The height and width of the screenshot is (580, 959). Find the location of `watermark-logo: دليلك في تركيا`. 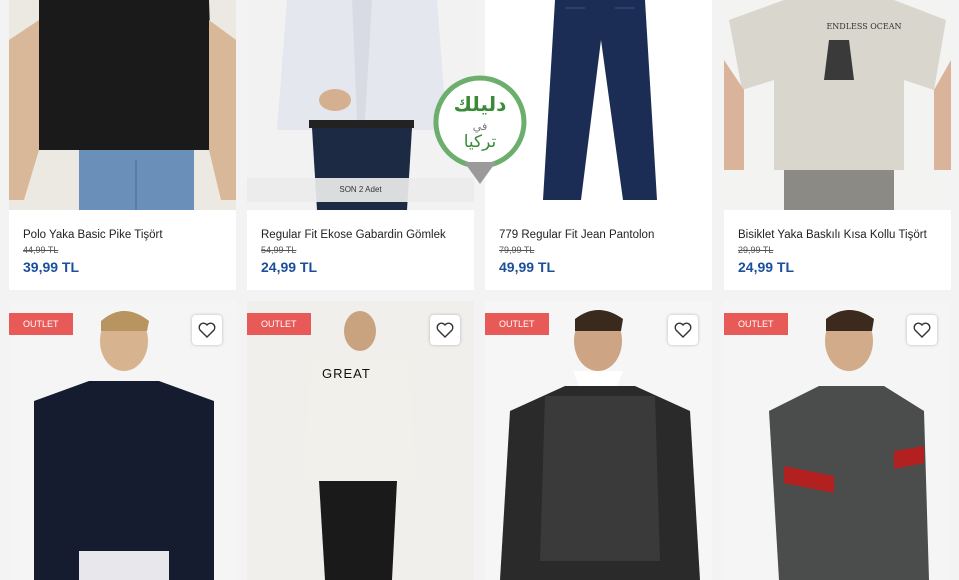

watermark-logo: دليلك في تركيا is located at coordinates (480, 130).